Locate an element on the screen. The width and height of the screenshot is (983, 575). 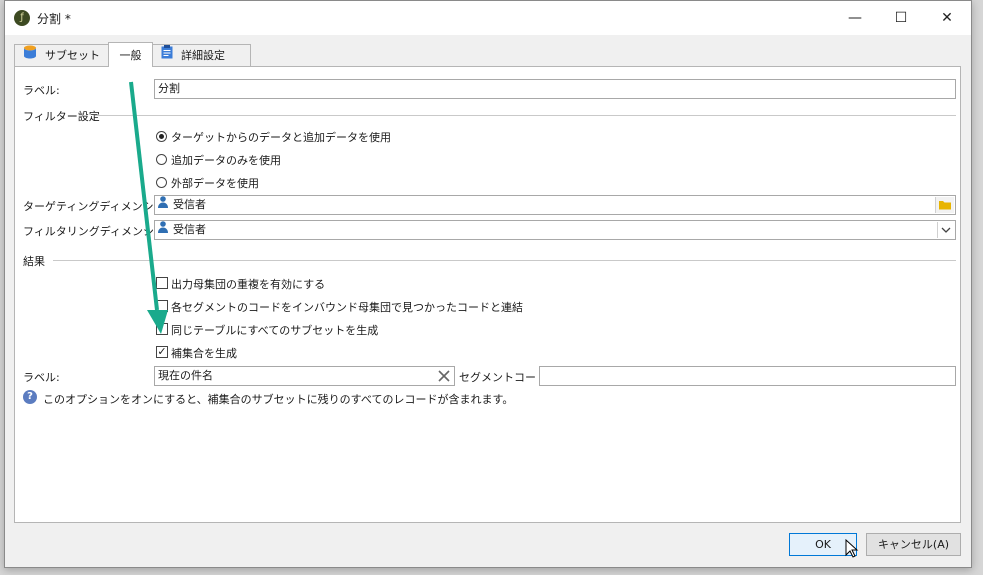
checkbox-generate-complement: ✓ is located at coordinates (162, 352).